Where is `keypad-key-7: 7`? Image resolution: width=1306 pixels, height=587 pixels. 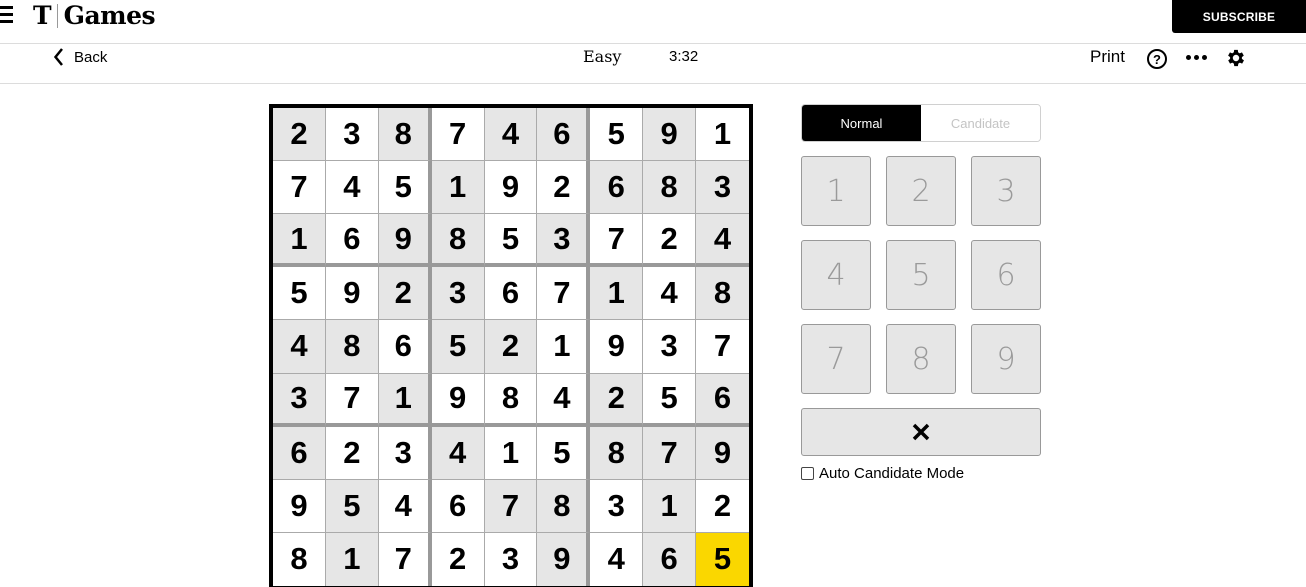 keypad-key-7: 7 is located at coordinates (836, 359).